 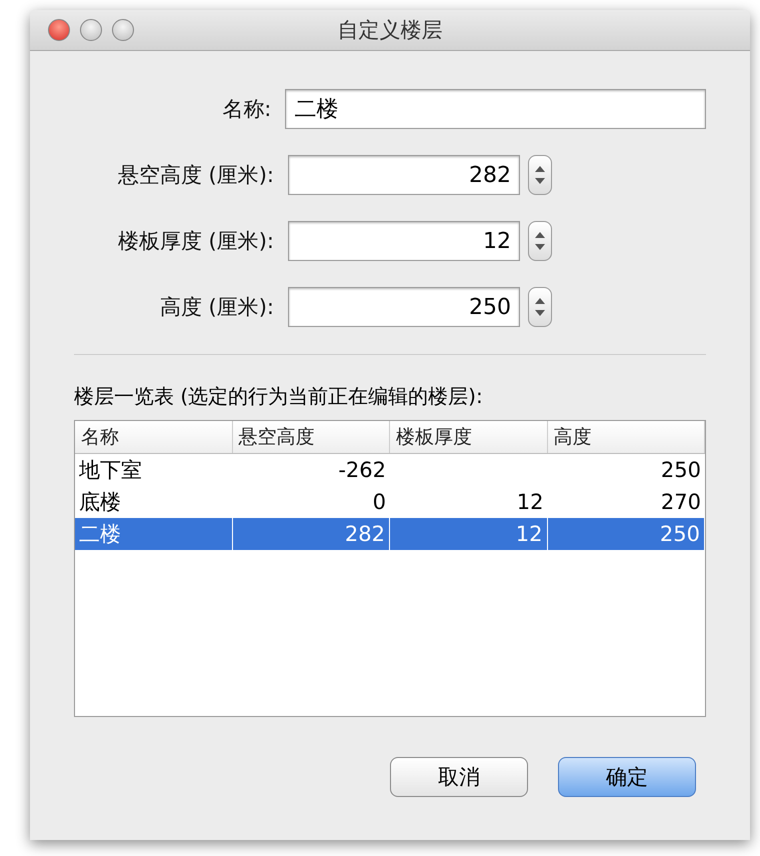 I want to click on field-label: 楼板厚度 (厘米):, so click(x=195, y=241).